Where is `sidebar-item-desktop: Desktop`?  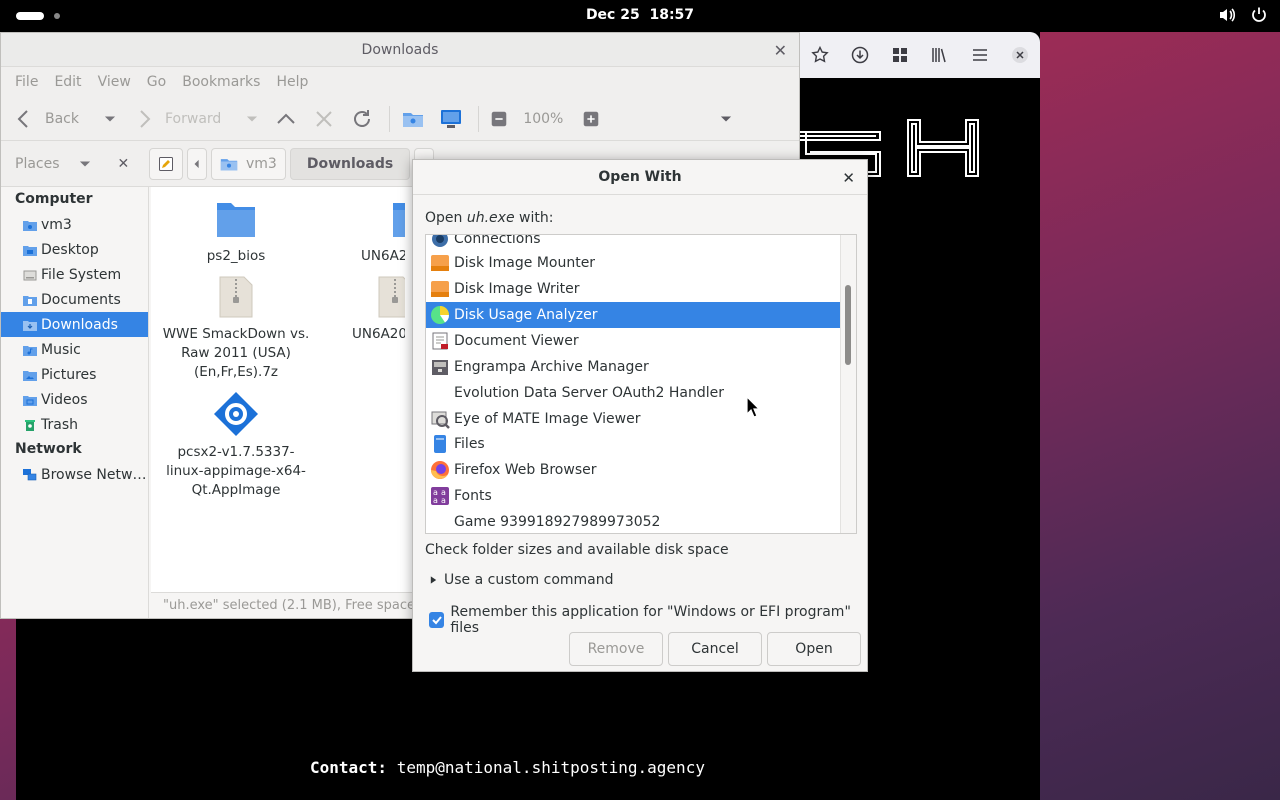 sidebar-item-desktop: Desktop is located at coordinates (74, 249).